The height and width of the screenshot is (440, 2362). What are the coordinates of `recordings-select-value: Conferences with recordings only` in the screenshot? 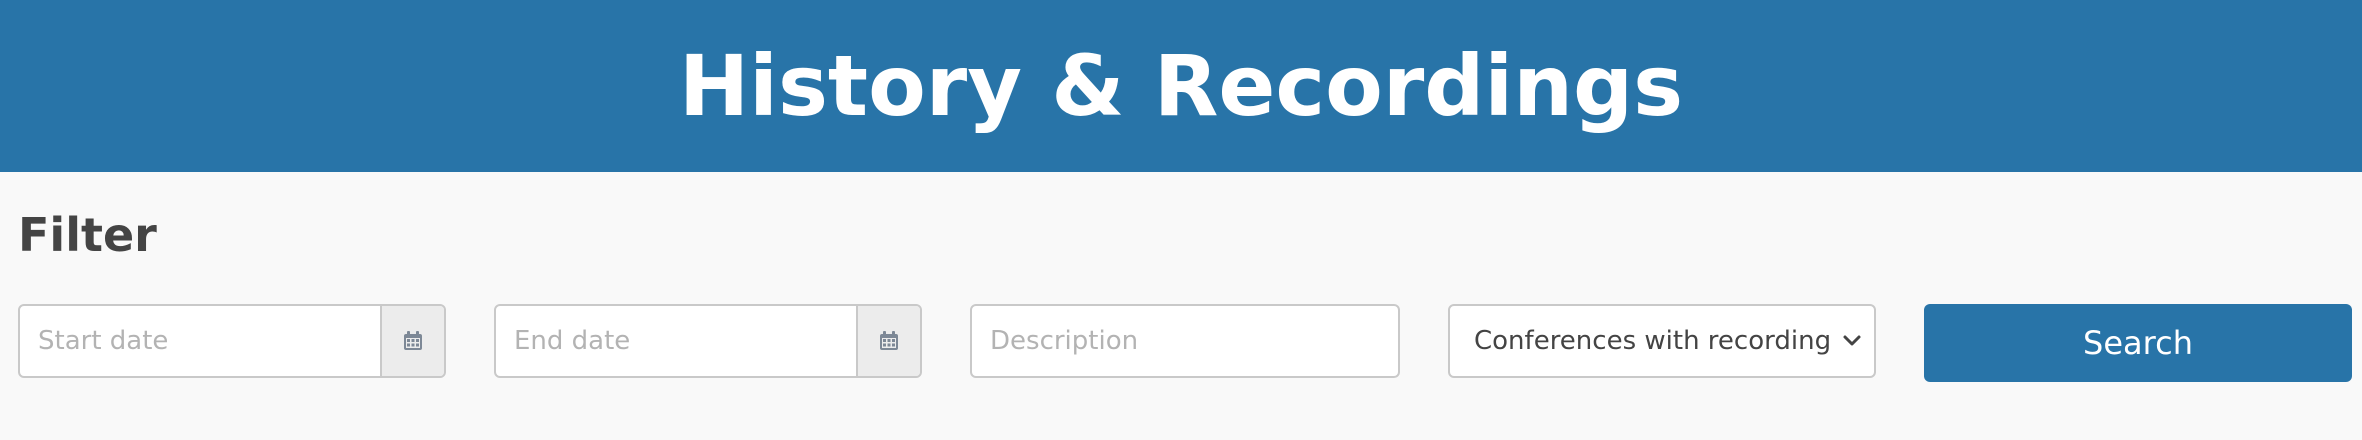 It's located at (1652, 341).